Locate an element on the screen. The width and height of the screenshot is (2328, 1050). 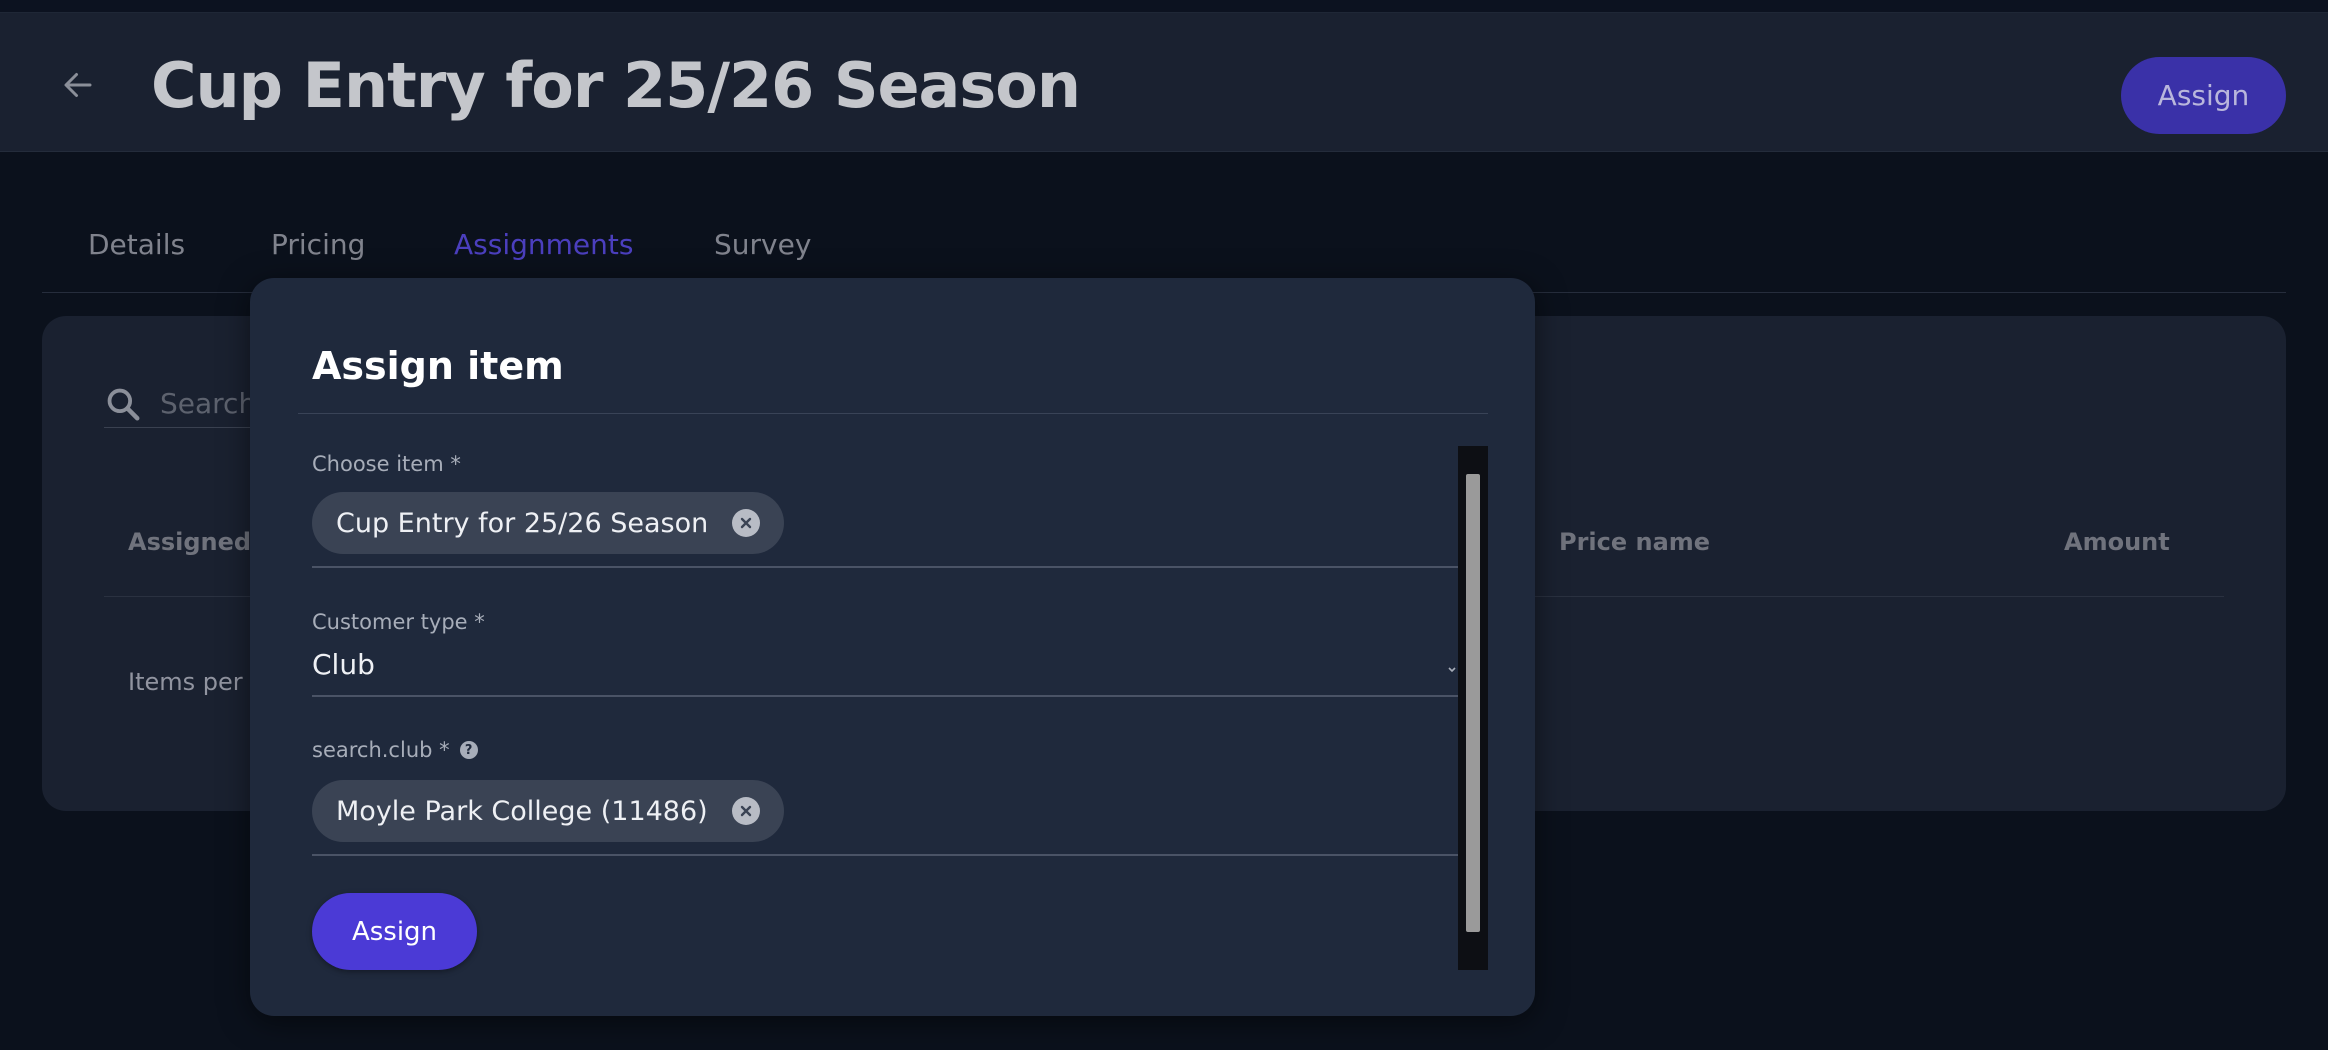
club-chip: Moyle Park College (11486) is located at coordinates (548, 811).